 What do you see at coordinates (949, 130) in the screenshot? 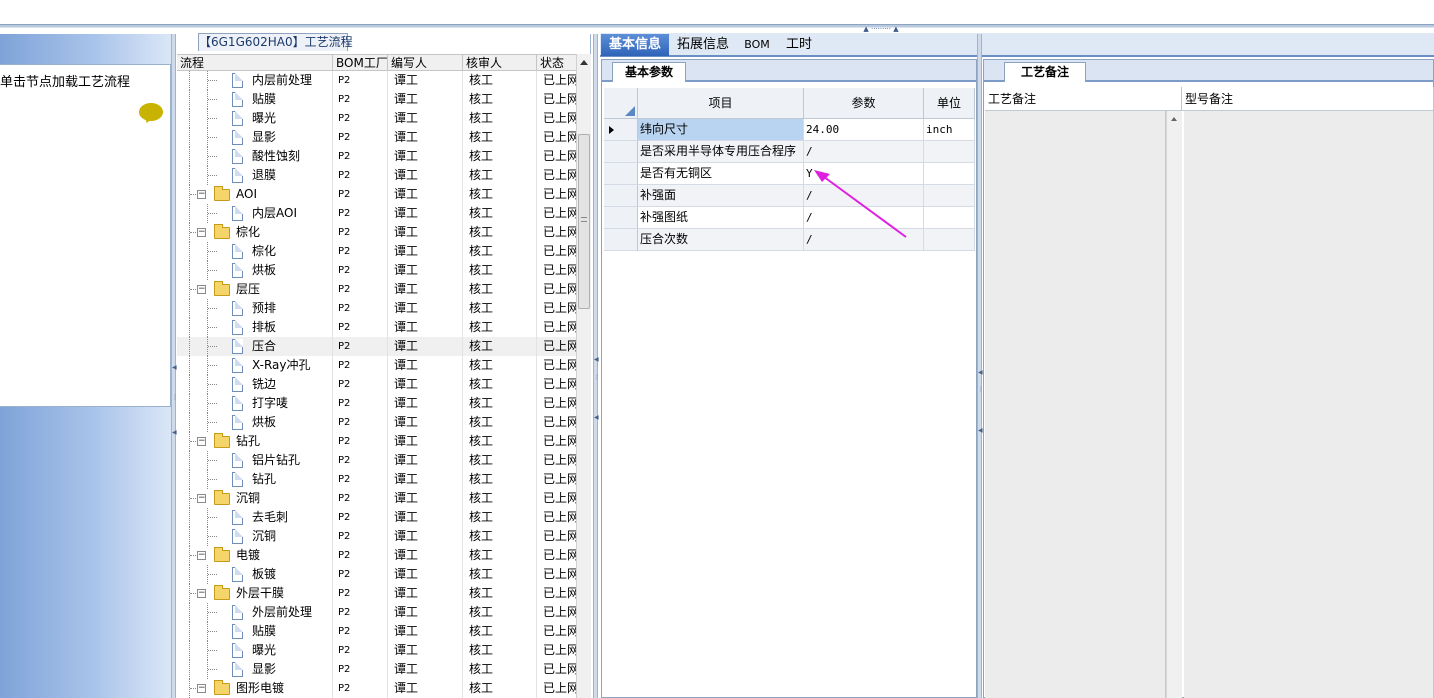
I see `param-unit-cell: inch` at bounding box center [949, 130].